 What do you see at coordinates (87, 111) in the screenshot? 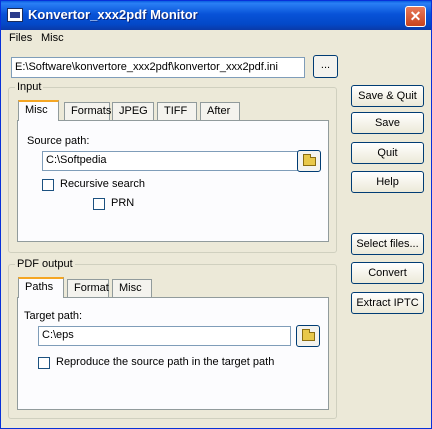
I see `tab-input-formats: Formats` at bounding box center [87, 111].